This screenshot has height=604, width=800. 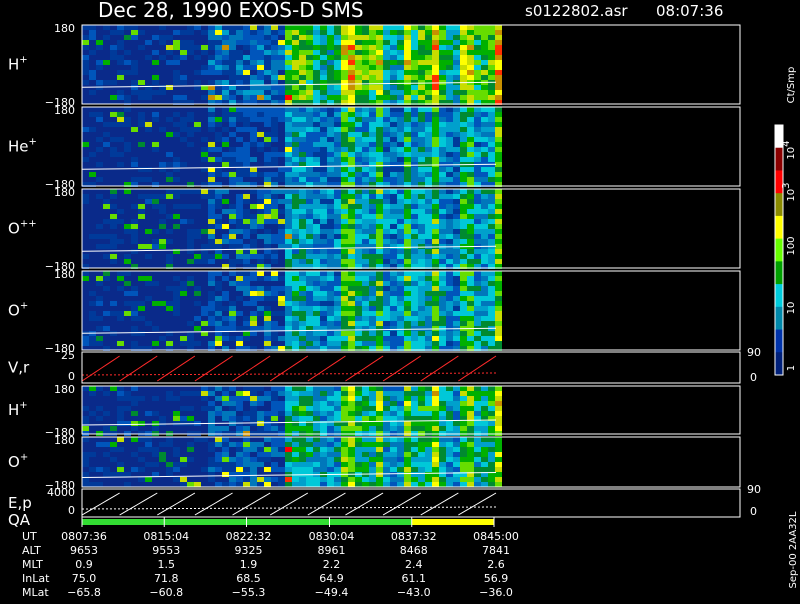 I want to click on table-cell: 1.9, so click(x=249, y=564).